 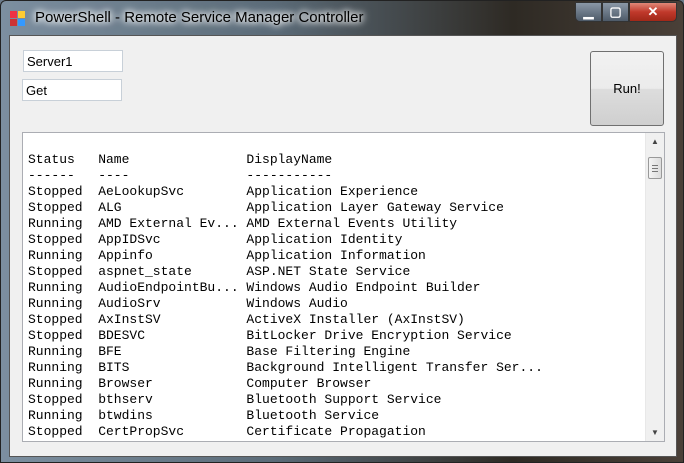 I want to click on scroll-down-icon: ▼, so click(x=655, y=432).